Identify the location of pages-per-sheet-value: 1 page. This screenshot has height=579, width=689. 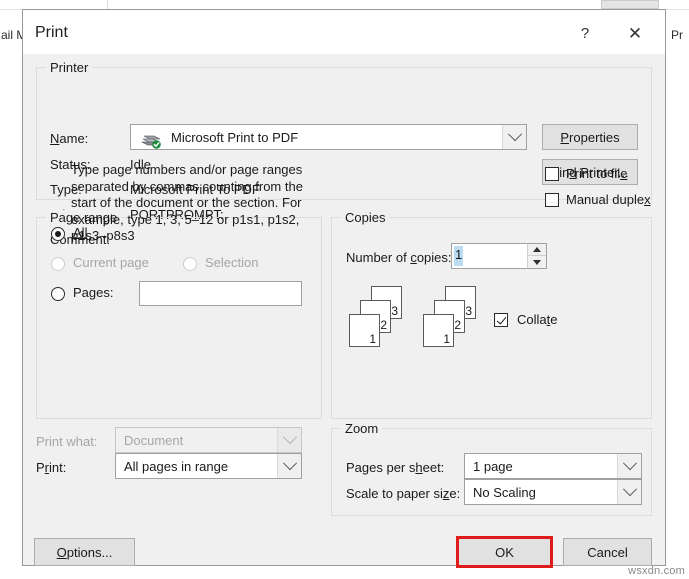
(493, 466).